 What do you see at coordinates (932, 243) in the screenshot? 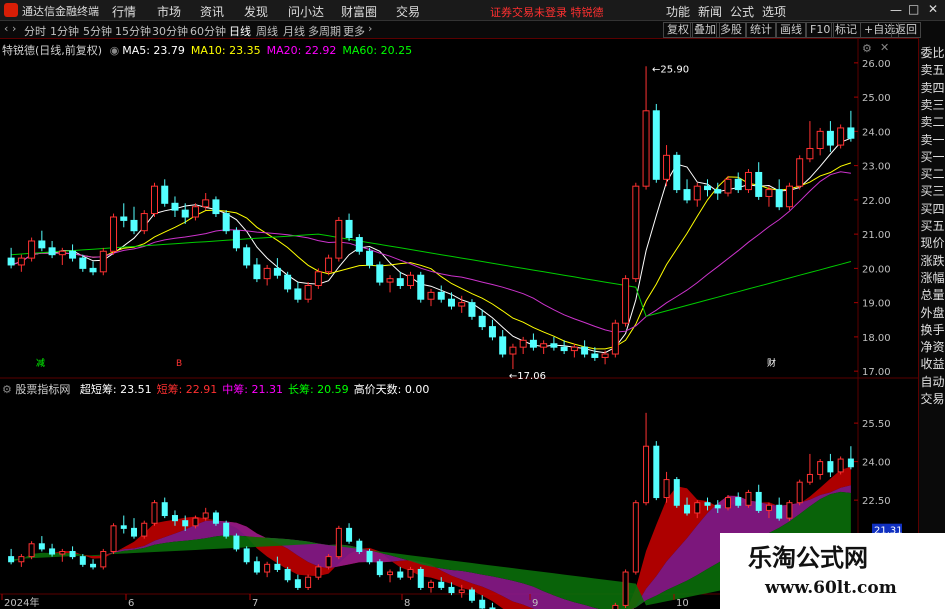
I see `quote-panel-label: 现​价` at bounding box center [932, 243].